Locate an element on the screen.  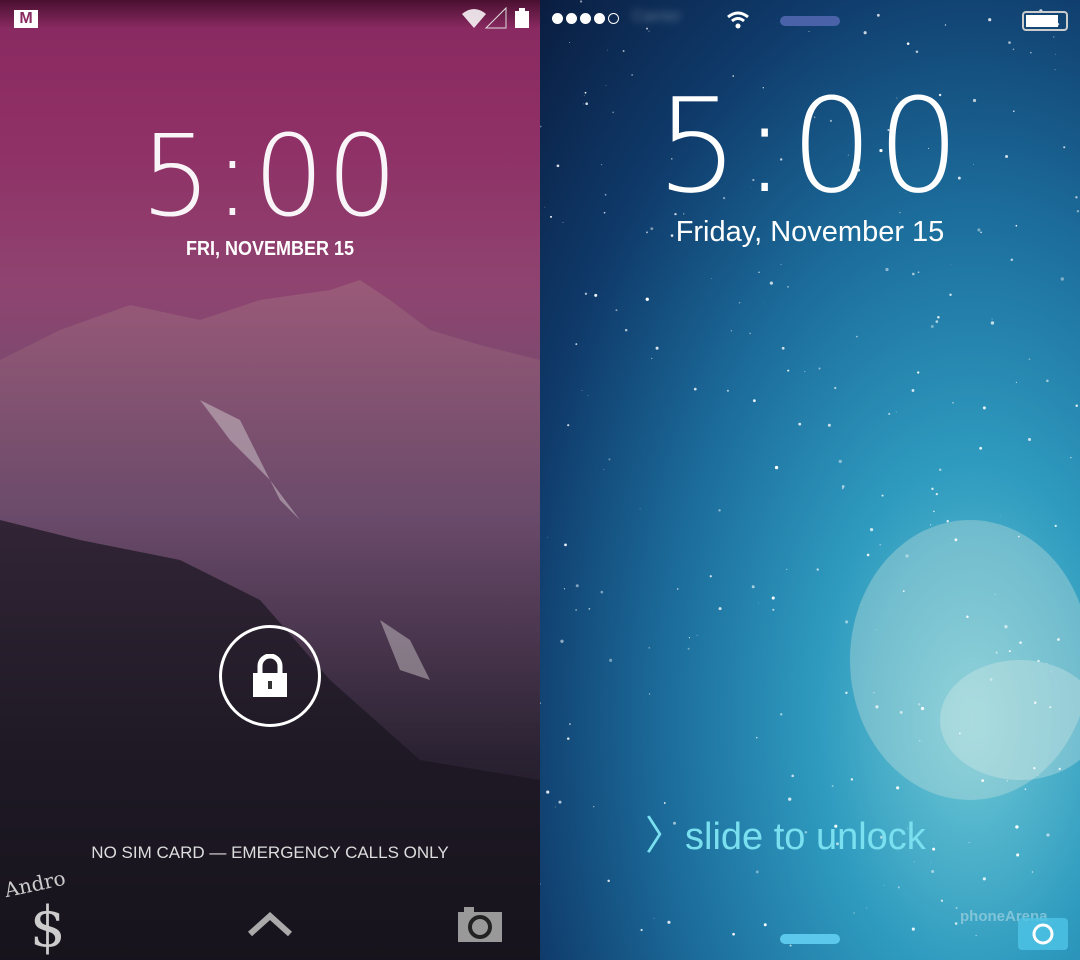
slide-to-unlock: 〉slide to unlock is located at coordinates (785, 832).